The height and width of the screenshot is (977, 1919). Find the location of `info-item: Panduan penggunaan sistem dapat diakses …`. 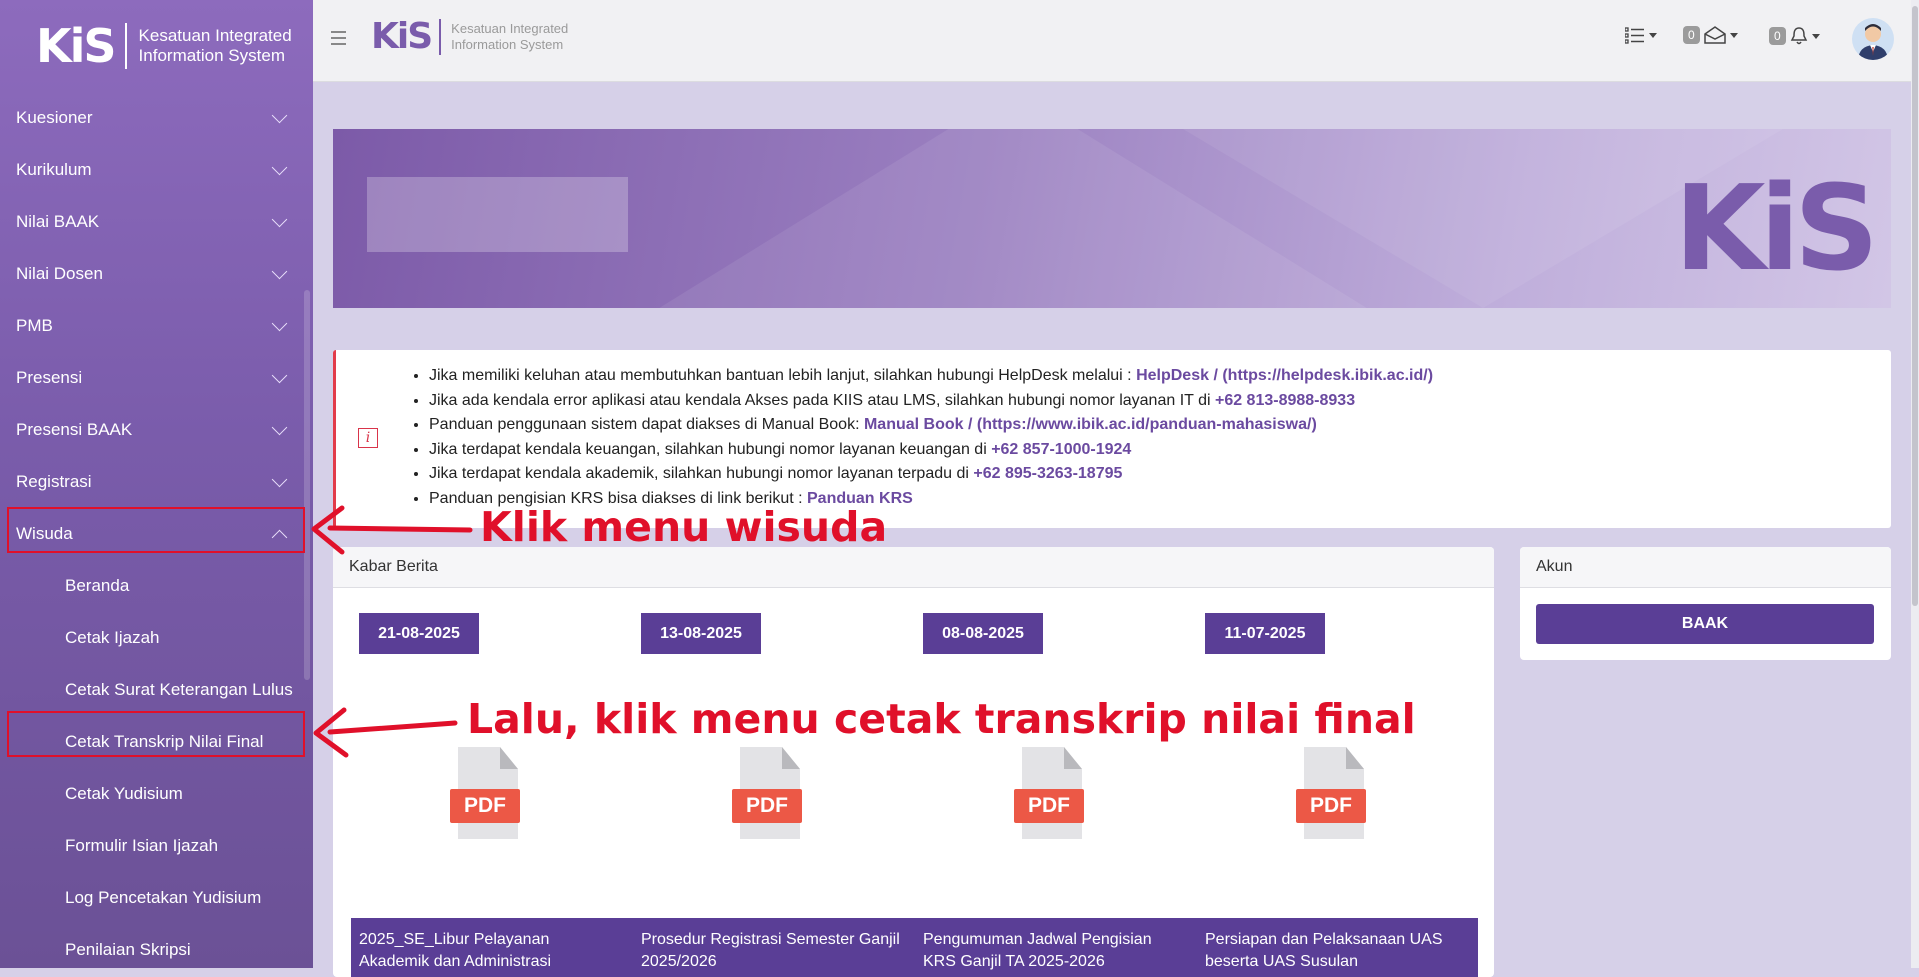

info-item: Panduan penggunaan sistem dapat diakses … is located at coordinates (931, 425).